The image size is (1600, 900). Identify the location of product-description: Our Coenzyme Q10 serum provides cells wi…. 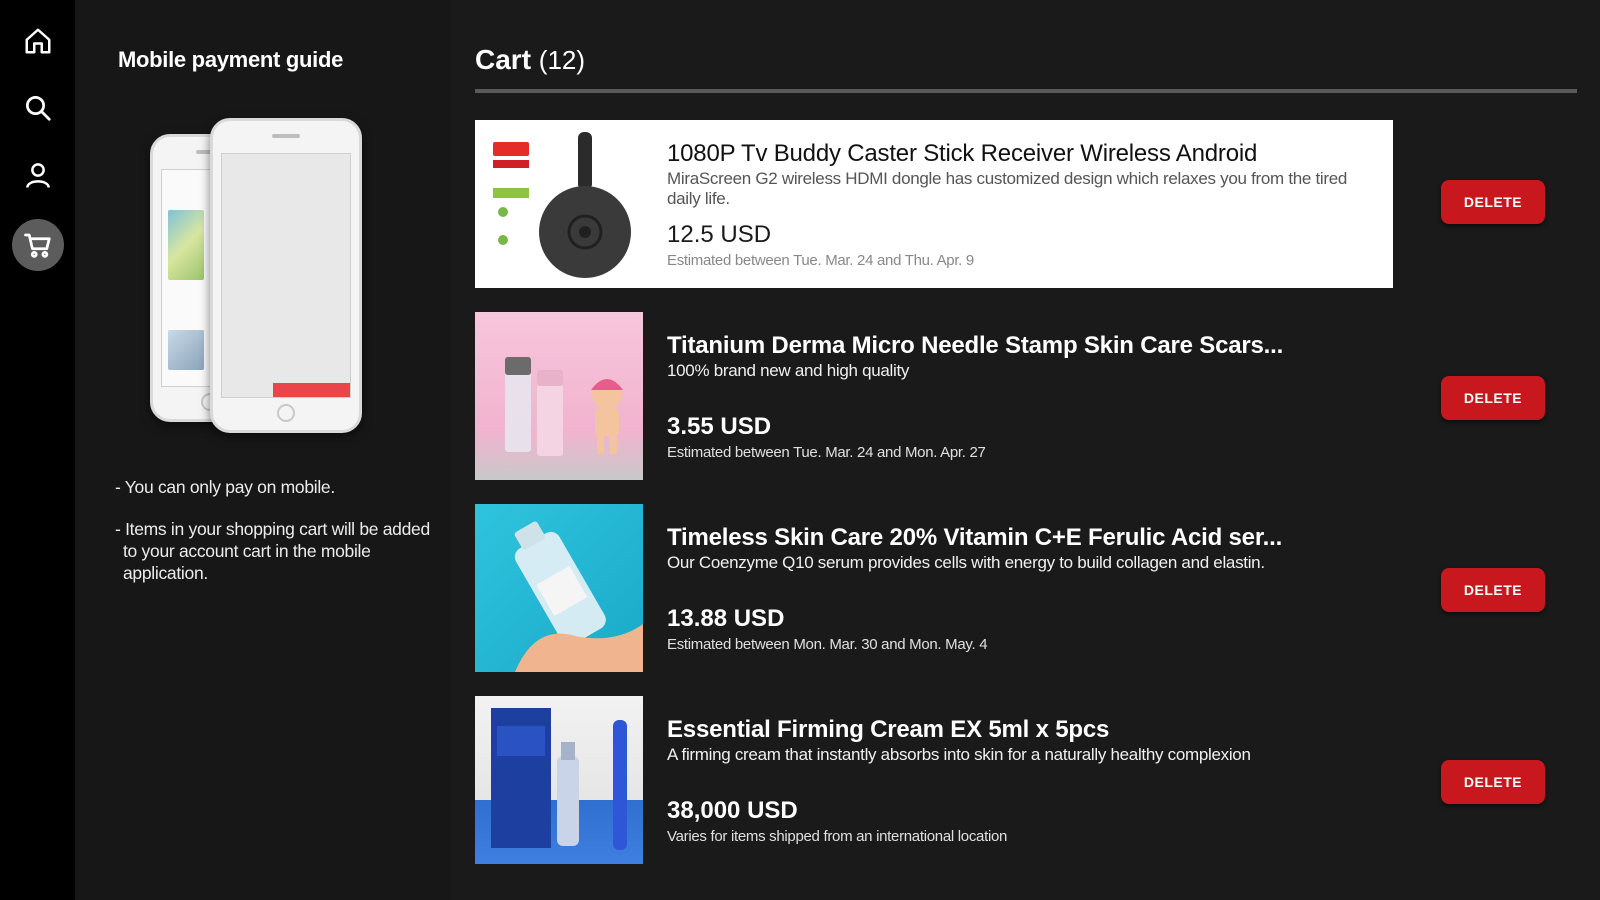
(966, 562).